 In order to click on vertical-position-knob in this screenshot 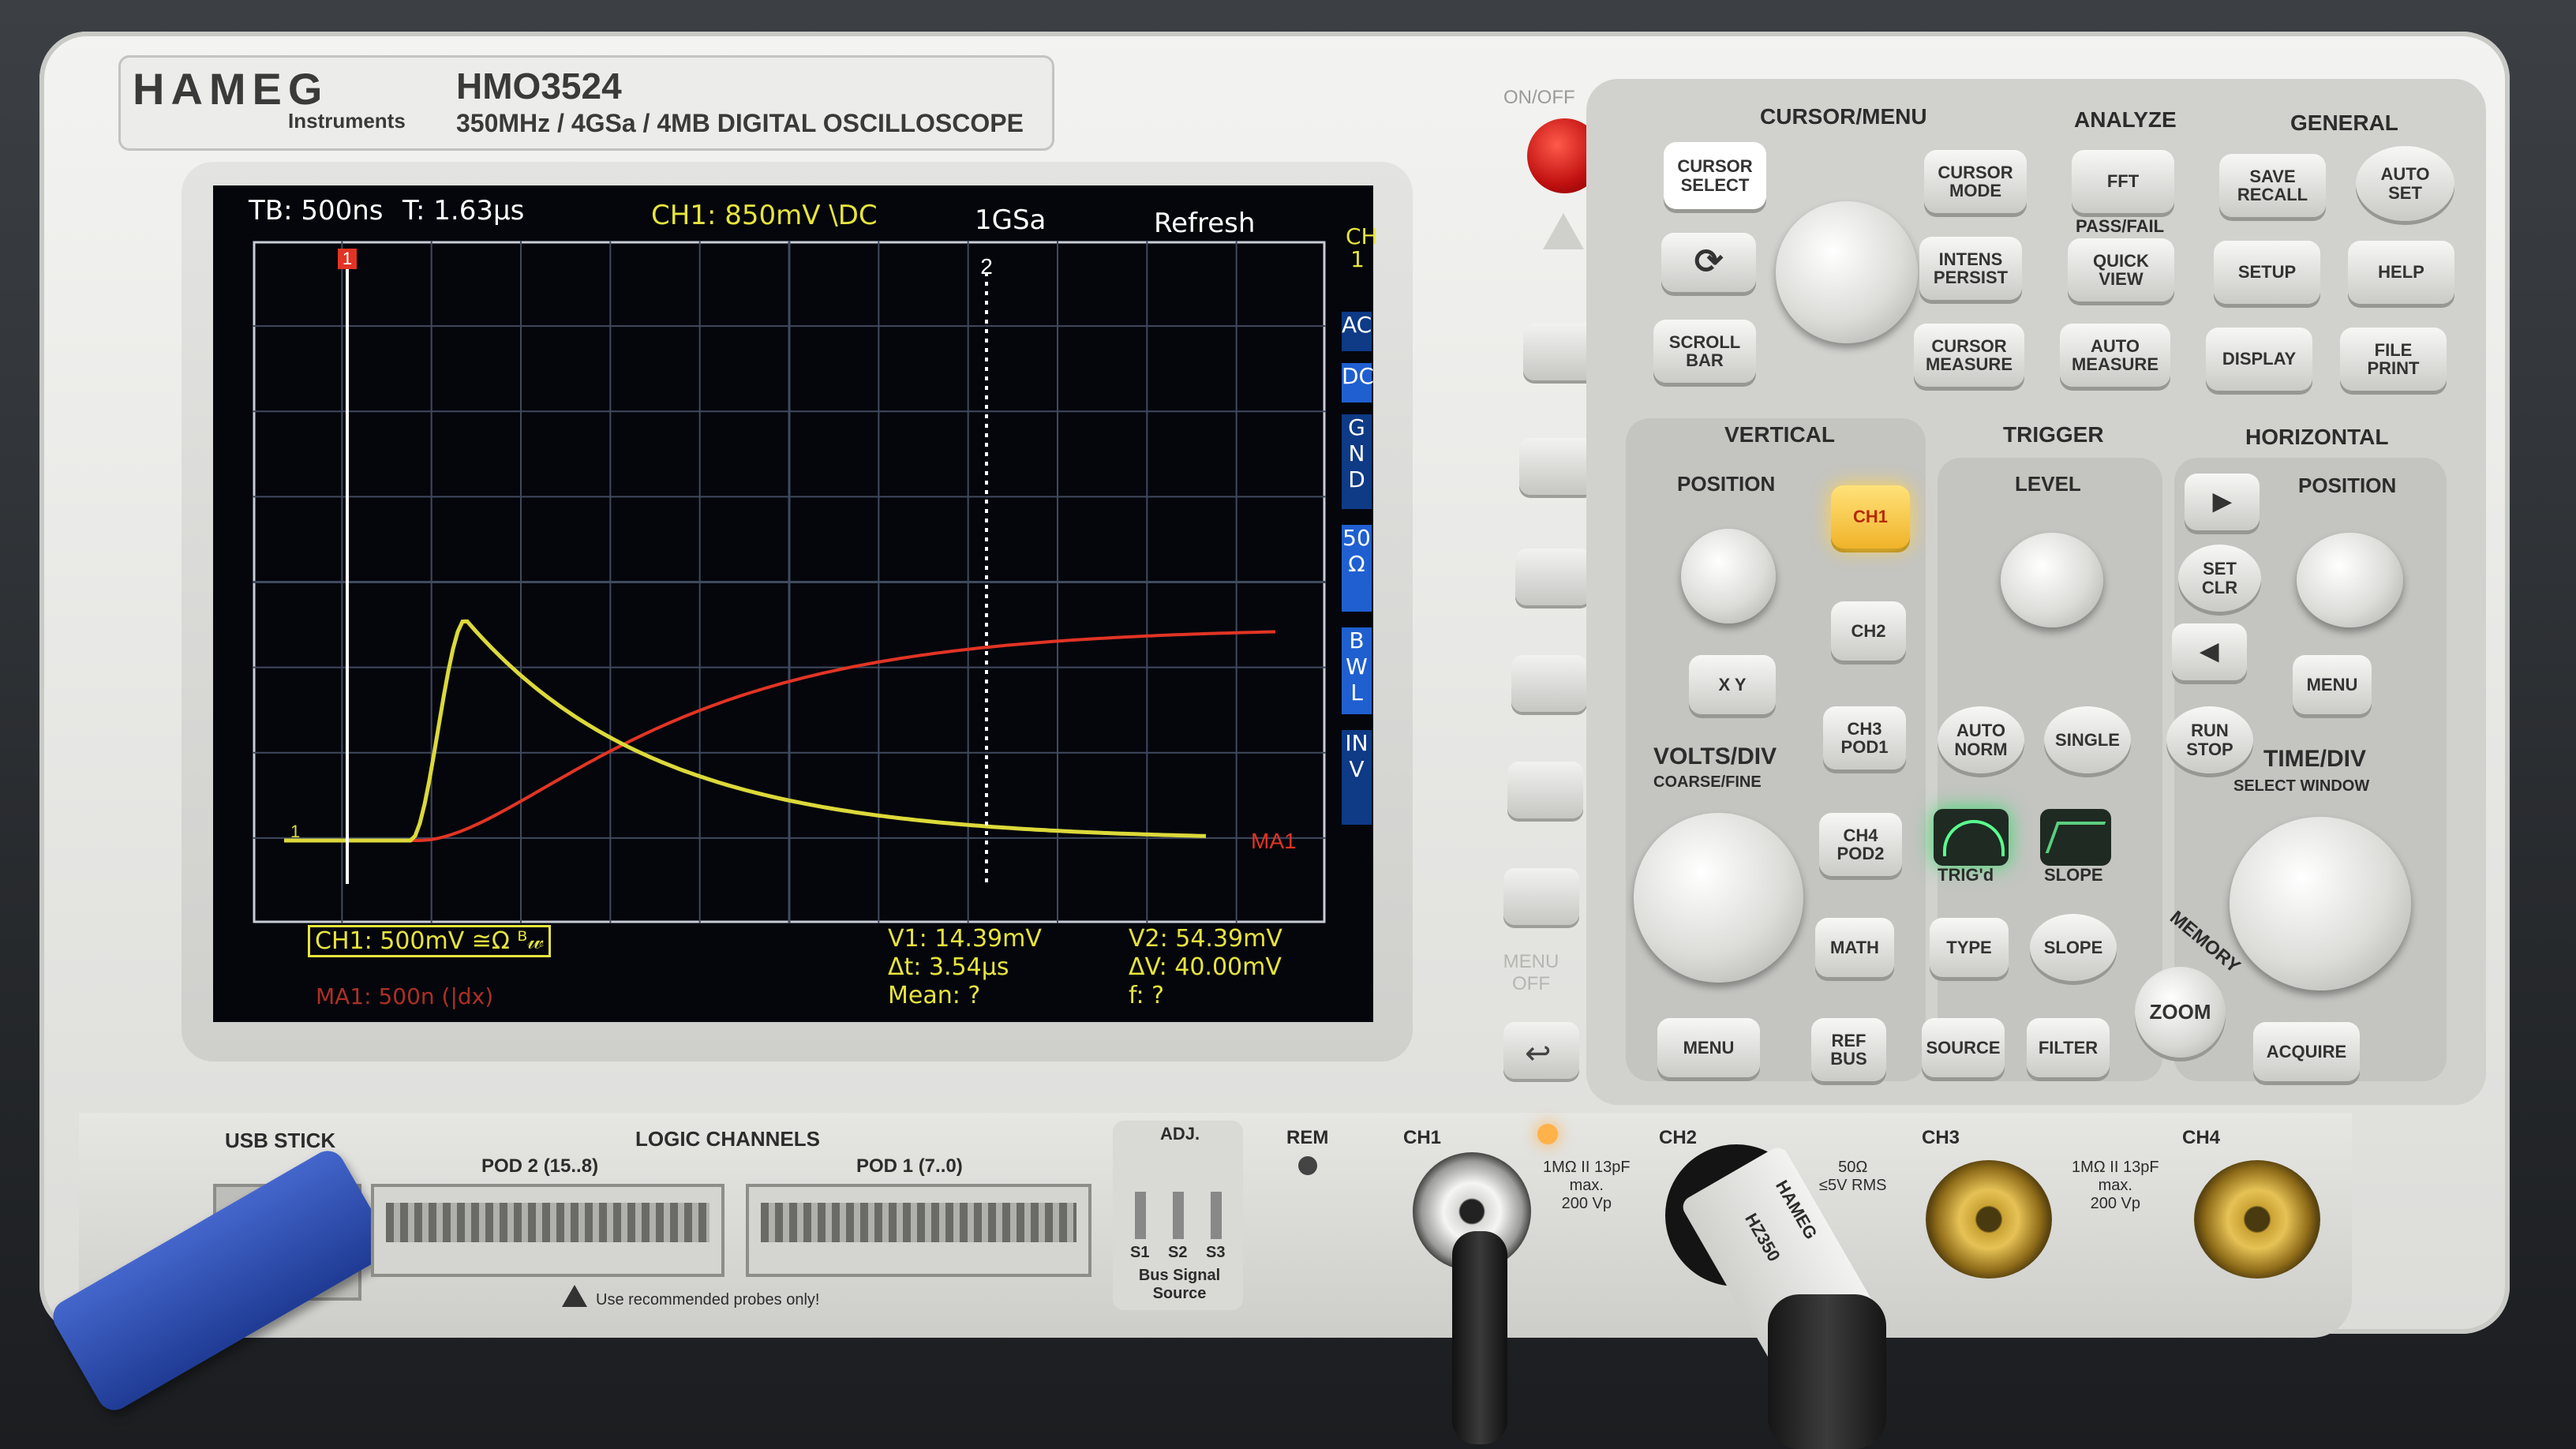, I will do `click(1728, 576)`.